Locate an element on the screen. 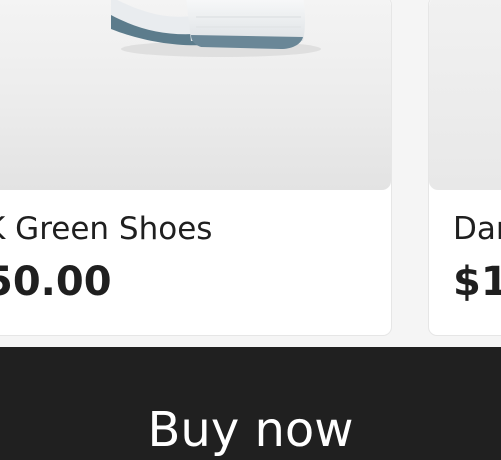  product-card: Dar $1 is located at coordinates (464, 168).